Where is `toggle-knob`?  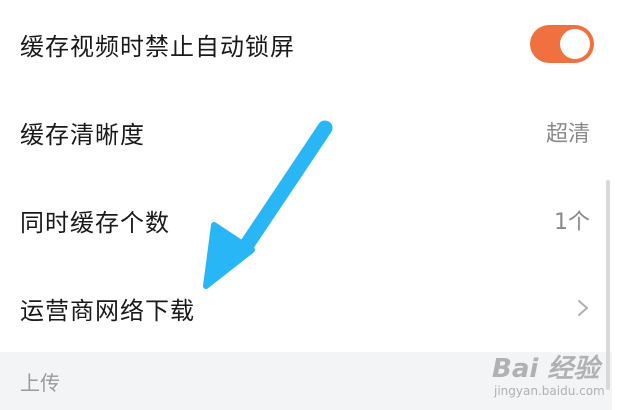
toggle-knob is located at coordinates (575, 44).